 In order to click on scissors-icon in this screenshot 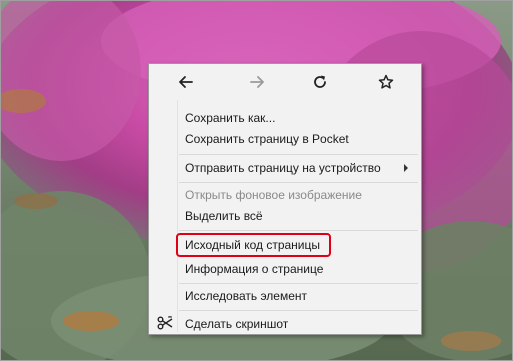, I will do `click(165, 323)`.